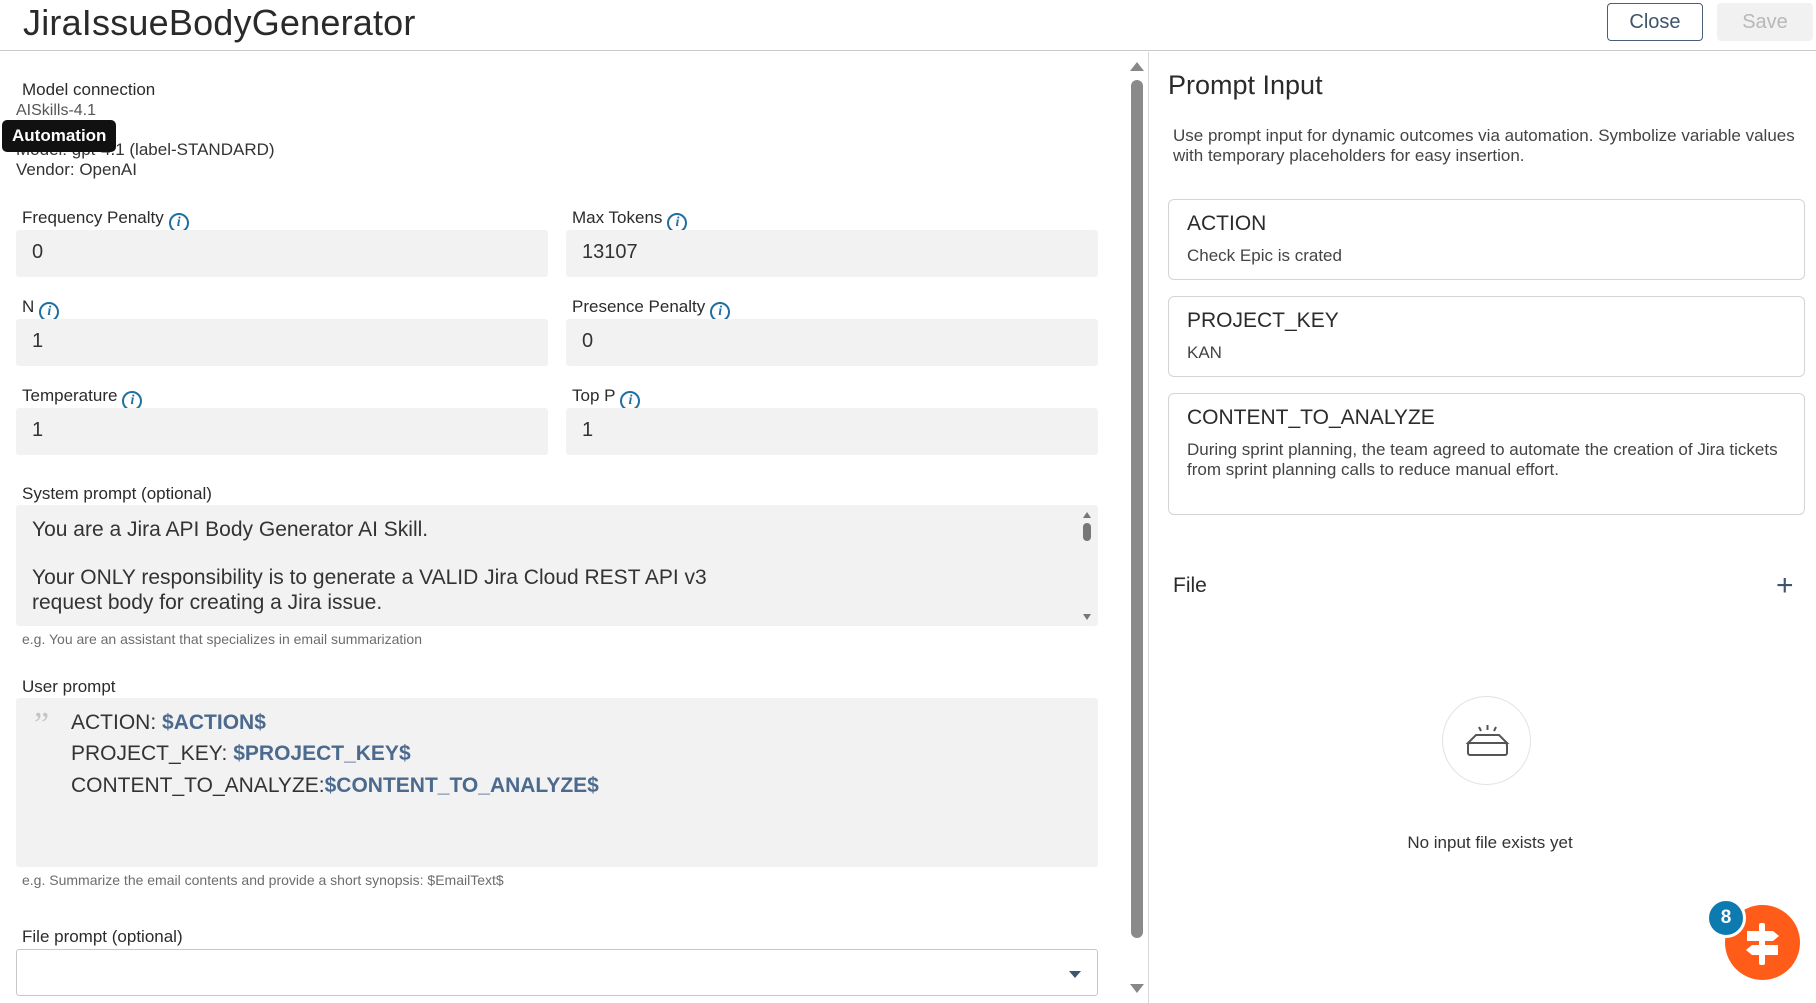 The image size is (1816, 1003). Describe the element at coordinates (42, 724) in the screenshot. I see `quote-icon: ”` at that location.